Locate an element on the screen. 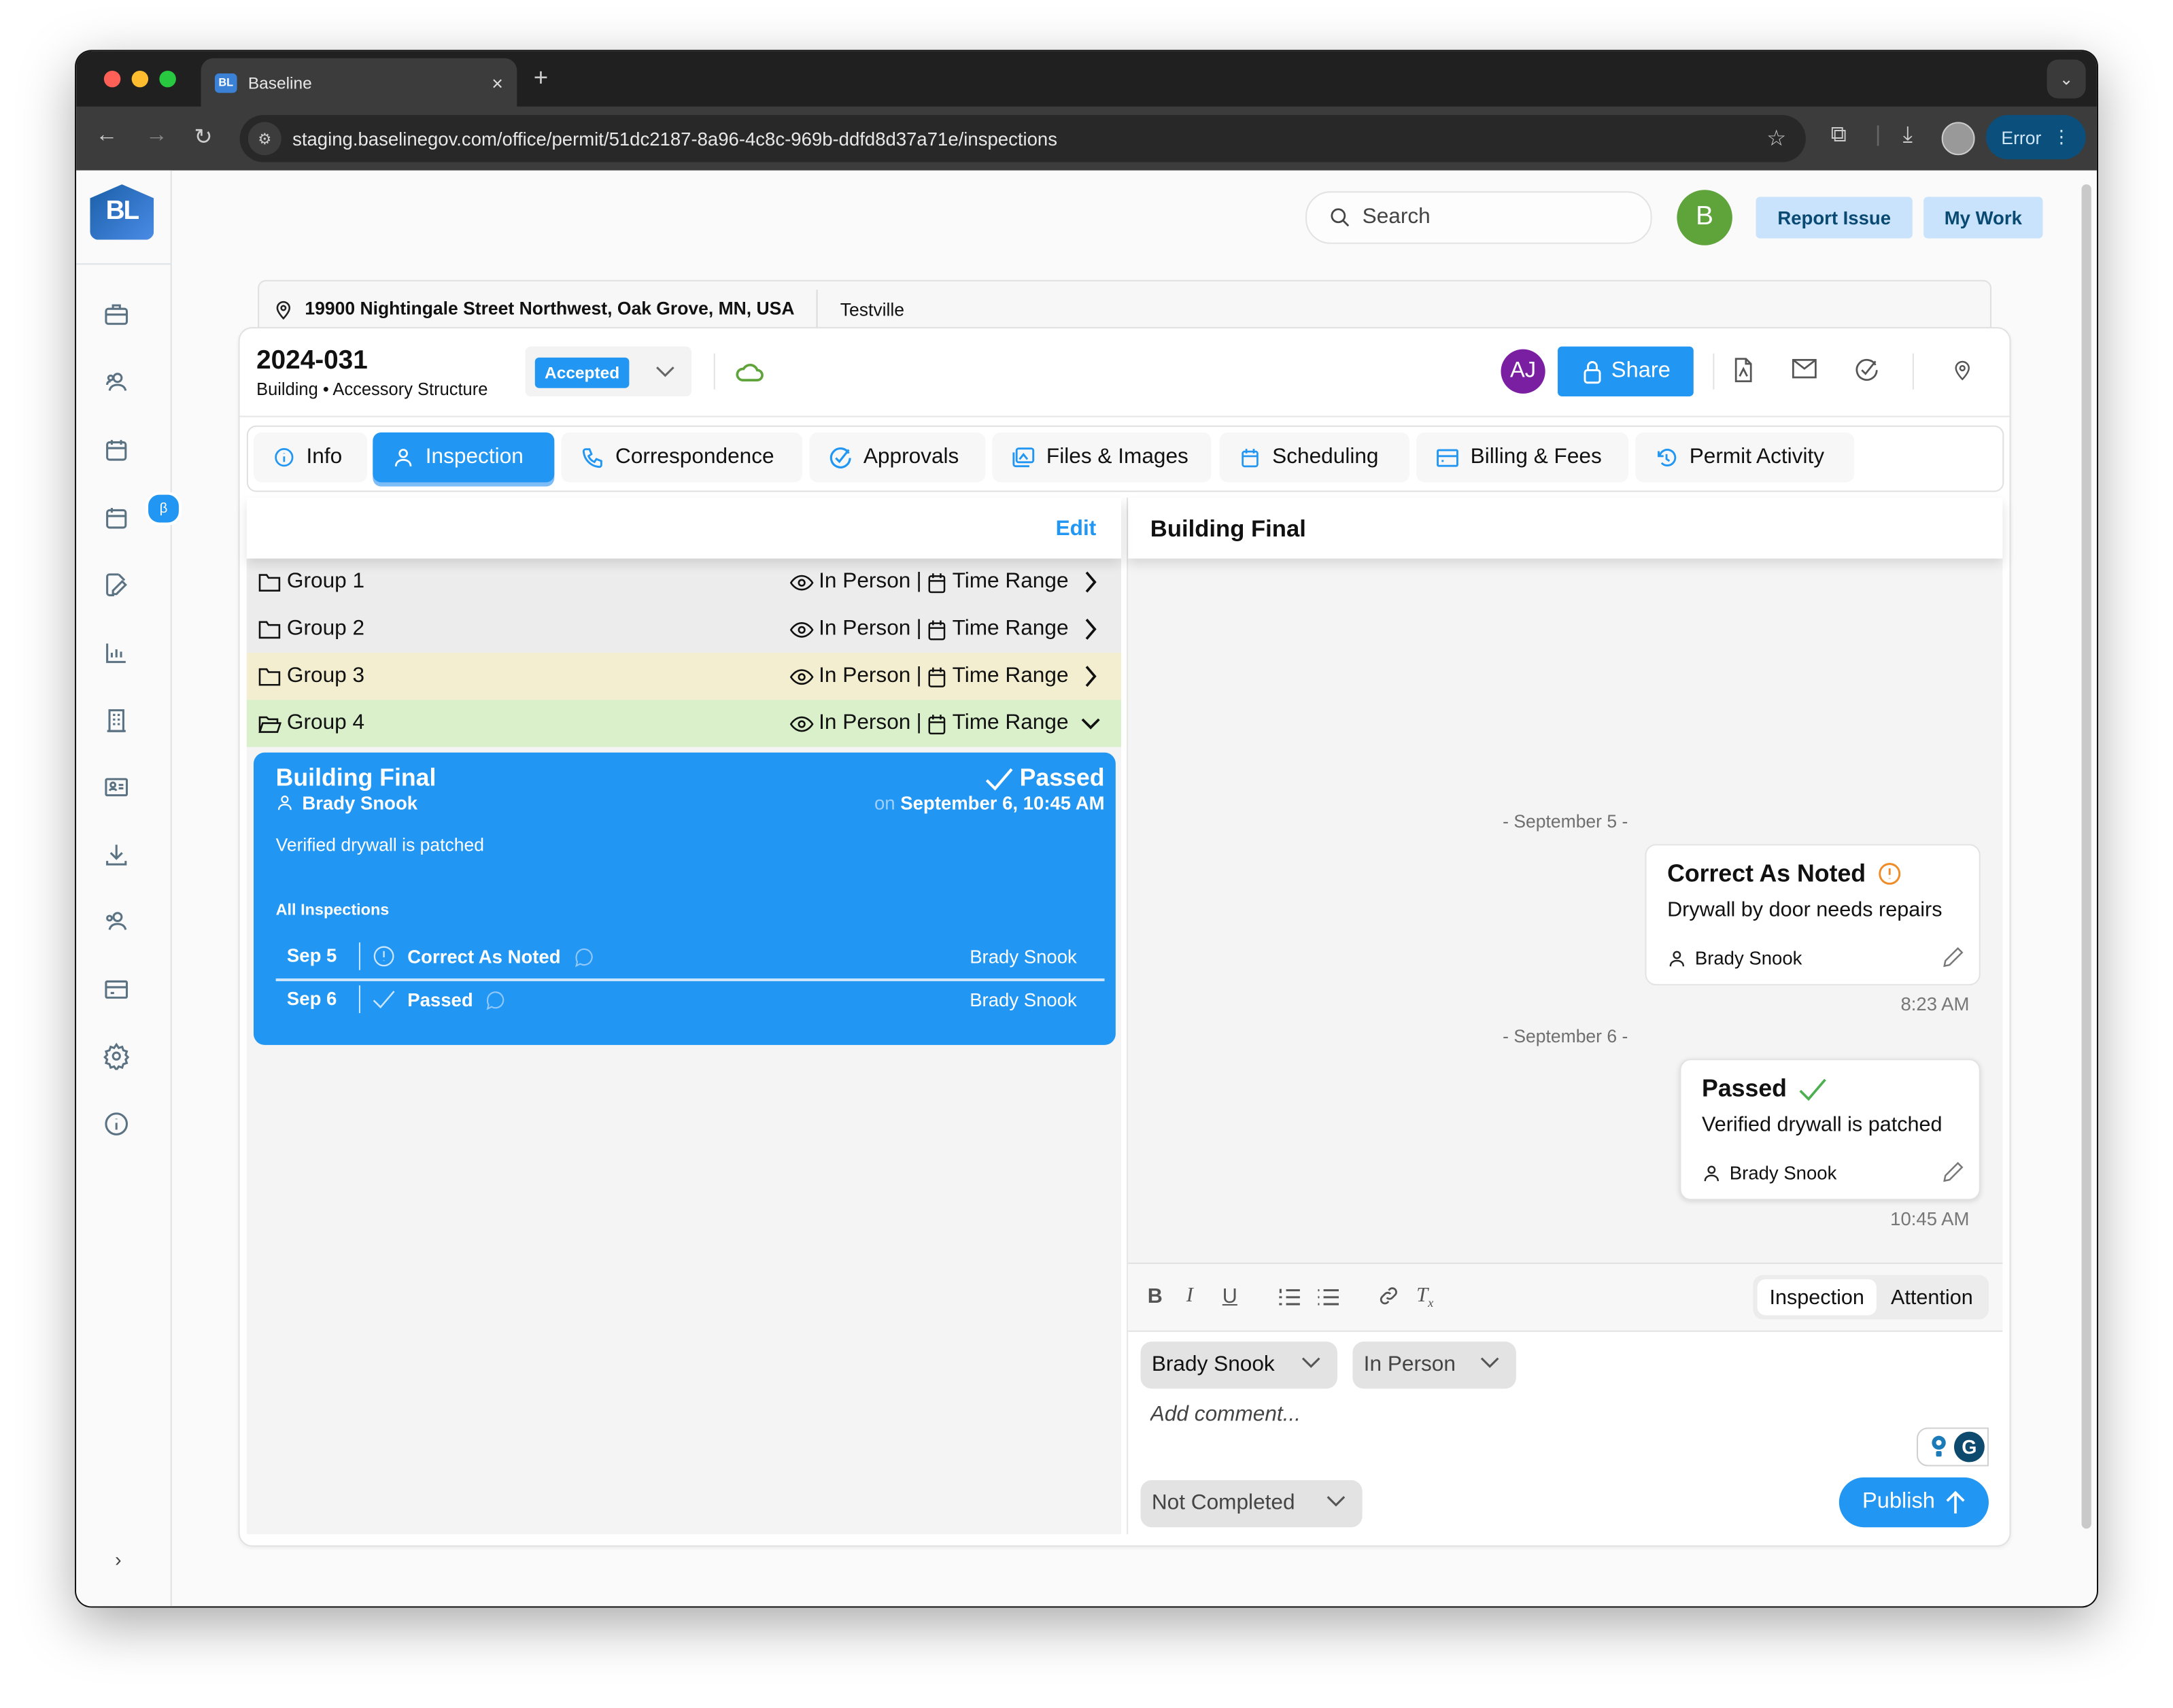 This screenshot has width=2173, height=1708. tab-approvals: Approvals is located at coordinates (897, 458).